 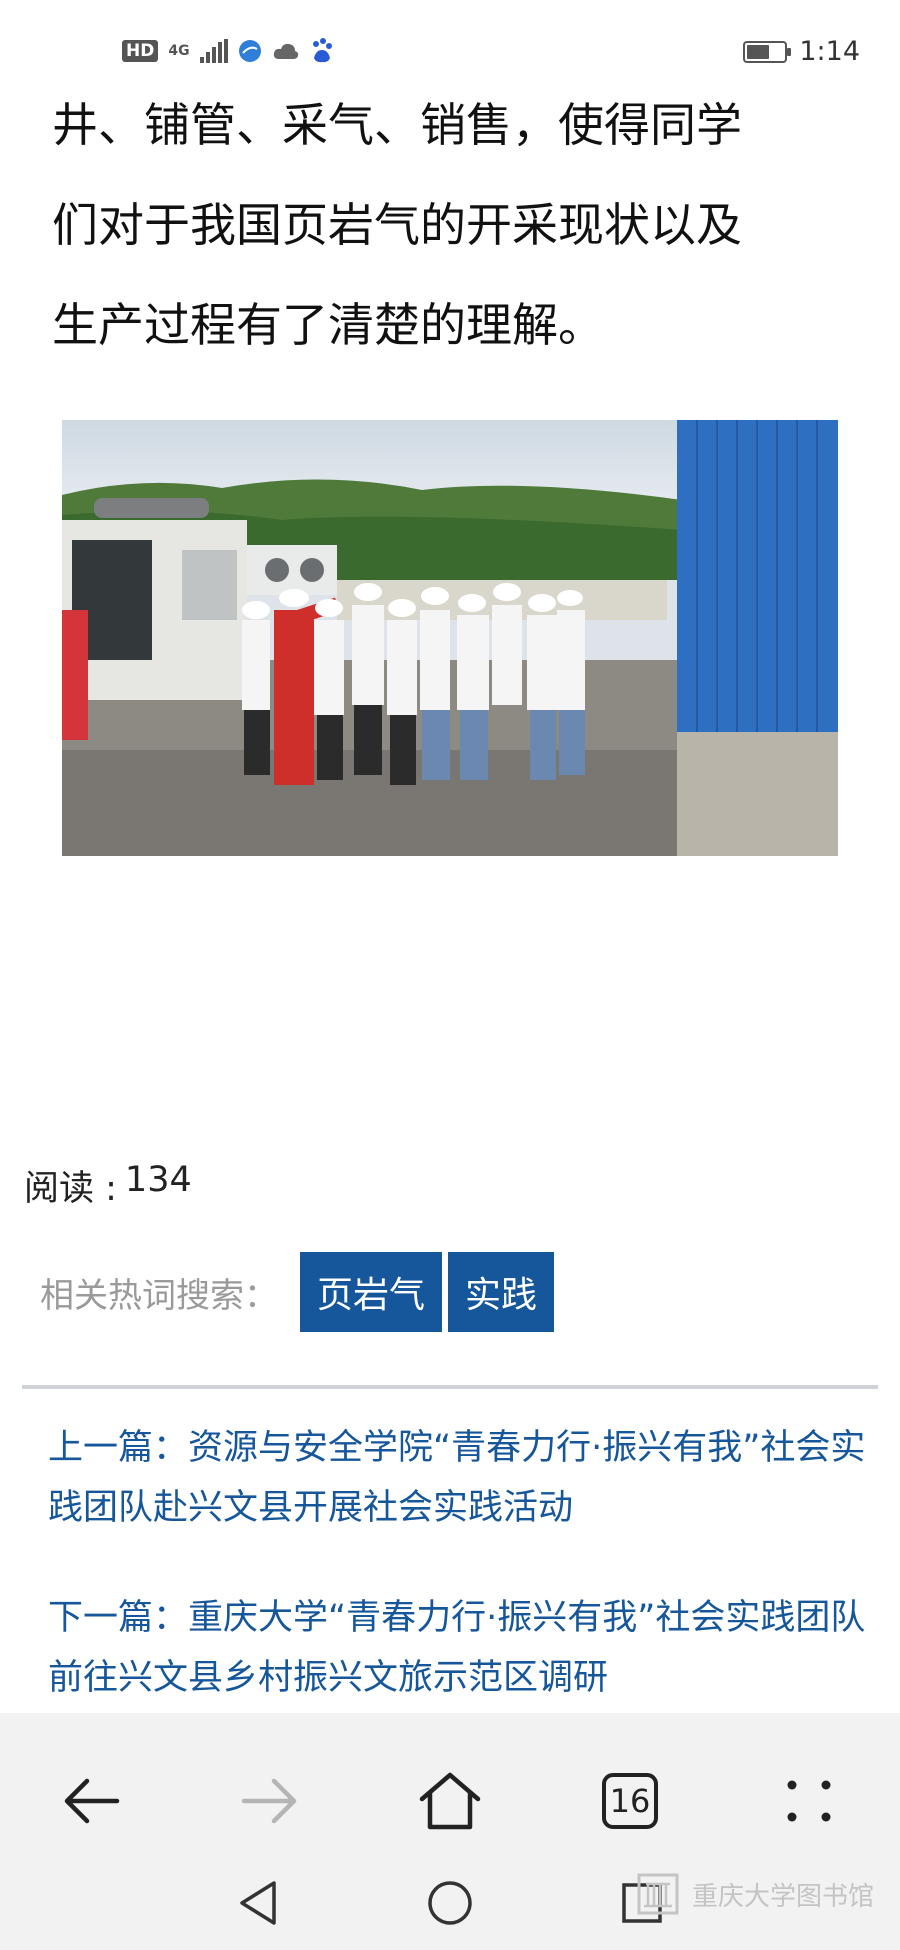 I want to click on network-type: 4G, so click(x=179, y=51).